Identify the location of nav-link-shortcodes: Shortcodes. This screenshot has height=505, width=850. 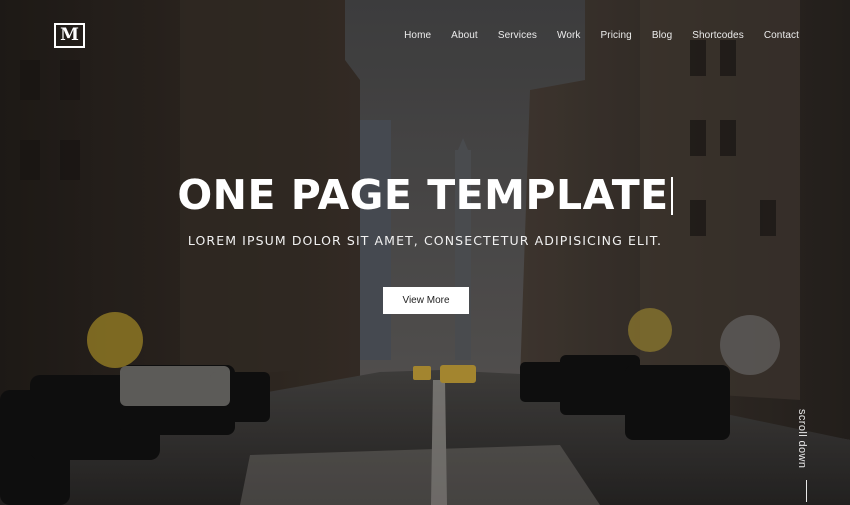
(718, 35).